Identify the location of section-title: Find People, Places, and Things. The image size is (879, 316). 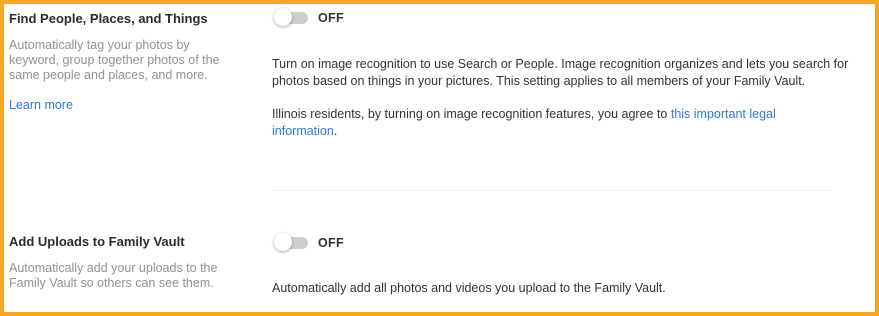
(108, 18).